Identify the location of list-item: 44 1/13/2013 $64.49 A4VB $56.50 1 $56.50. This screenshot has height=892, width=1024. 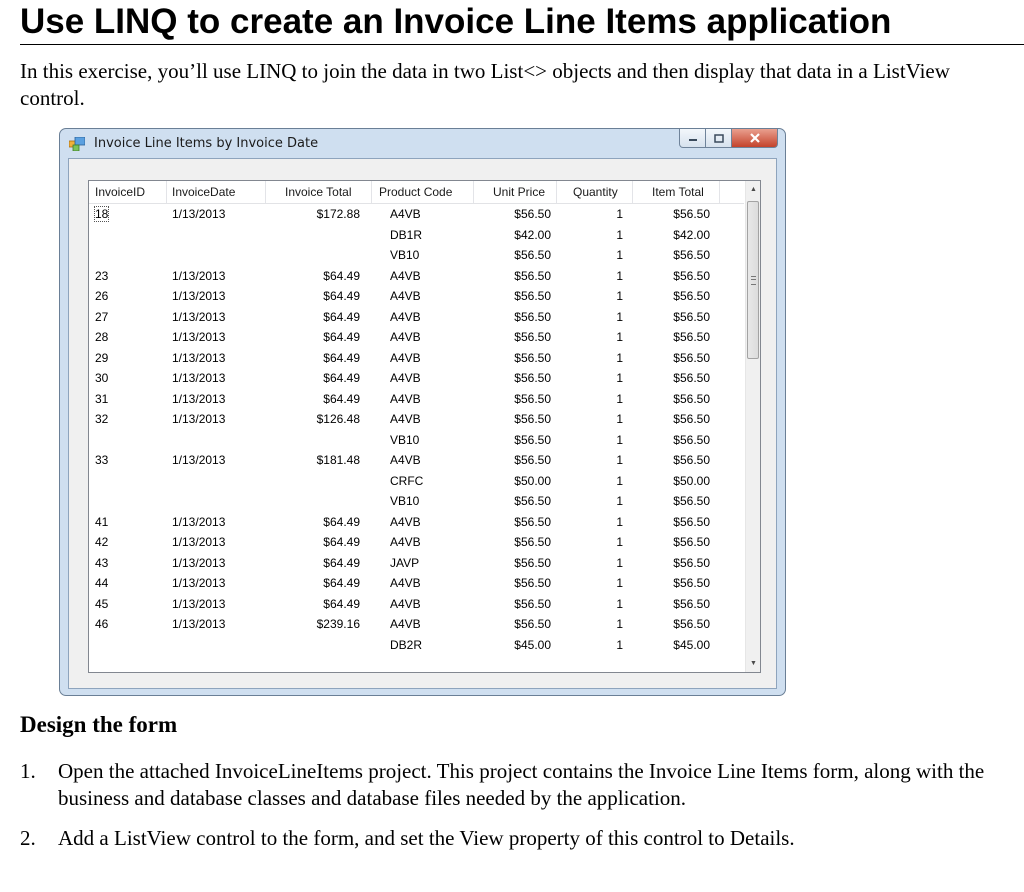
(416, 583).